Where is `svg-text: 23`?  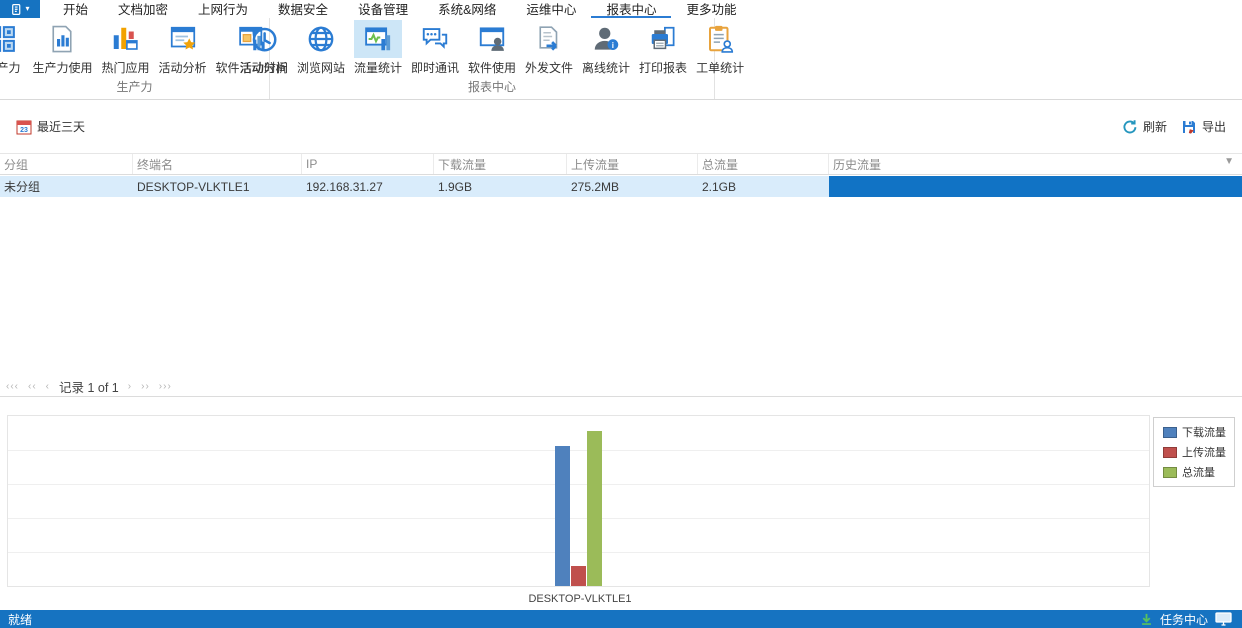
svg-text: 23 is located at coordinates (24, 130).